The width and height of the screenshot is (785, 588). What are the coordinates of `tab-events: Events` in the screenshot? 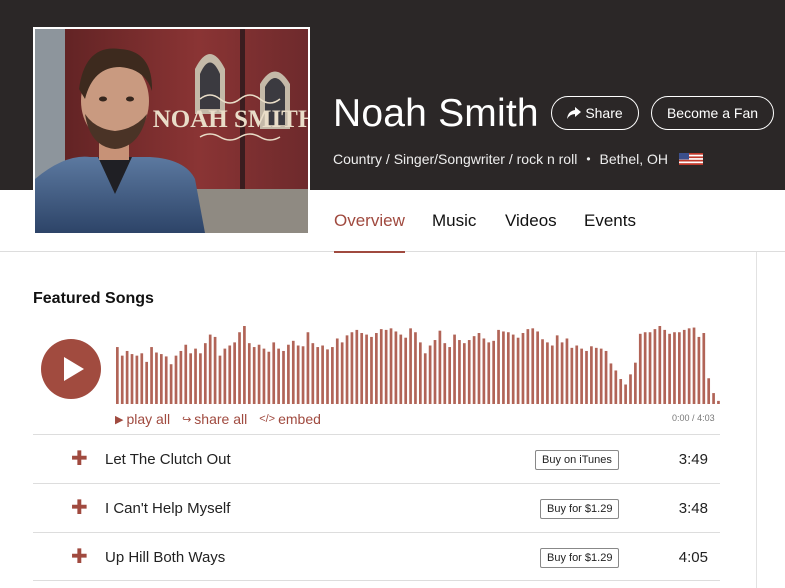 It's located at (610, 231).